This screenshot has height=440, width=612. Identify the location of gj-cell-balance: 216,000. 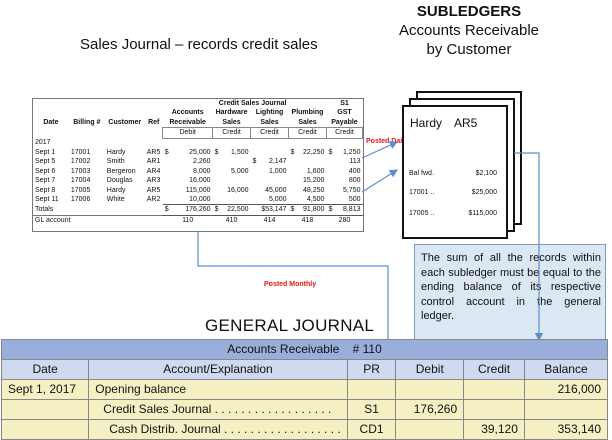
(566, 389).